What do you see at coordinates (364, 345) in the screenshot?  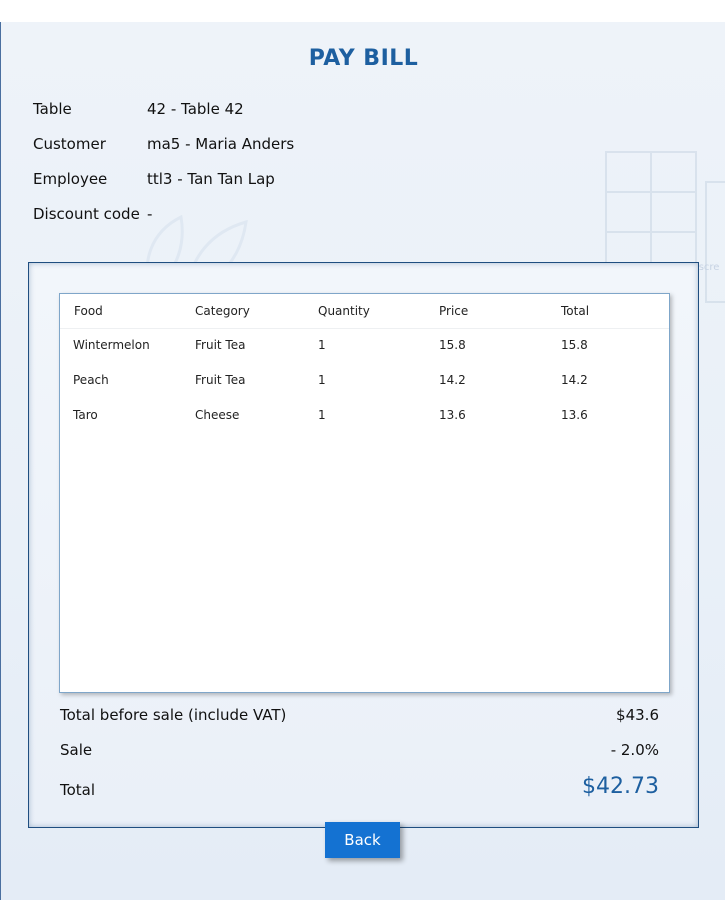 I see `table-row: Wintermelon Fruit Tea 1 15.8 15.8` at bounding box center [364, 345].